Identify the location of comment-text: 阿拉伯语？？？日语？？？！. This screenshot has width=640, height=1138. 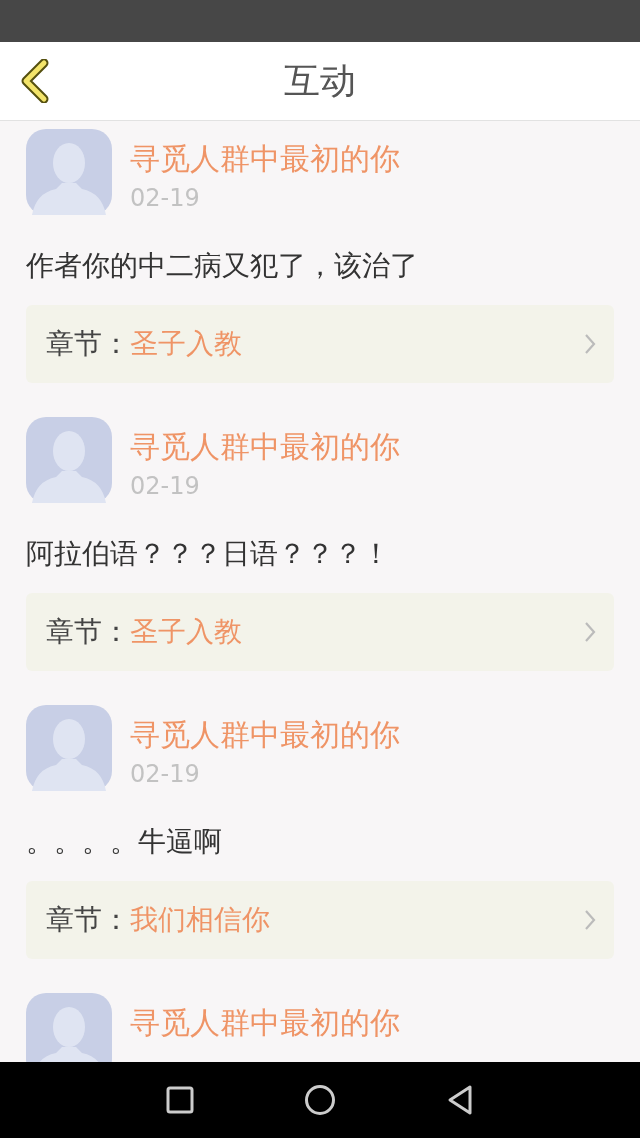
(208, 554).